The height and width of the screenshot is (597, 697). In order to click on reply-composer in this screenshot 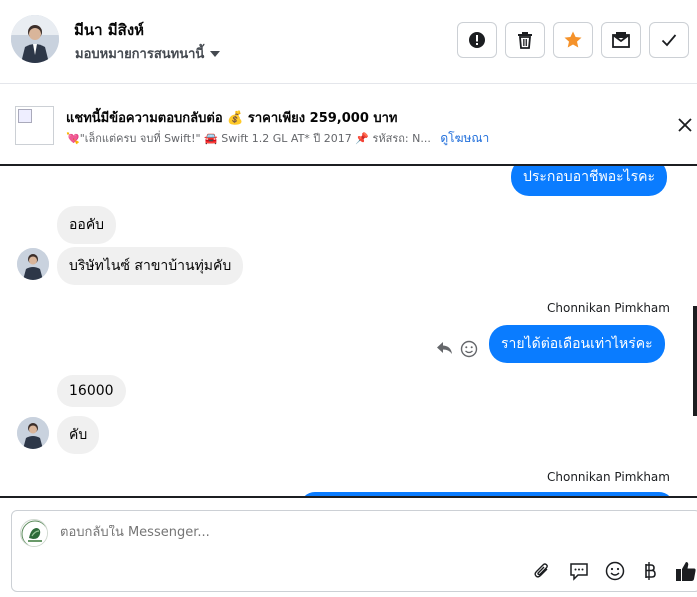, I will do `click(354, 551)`.